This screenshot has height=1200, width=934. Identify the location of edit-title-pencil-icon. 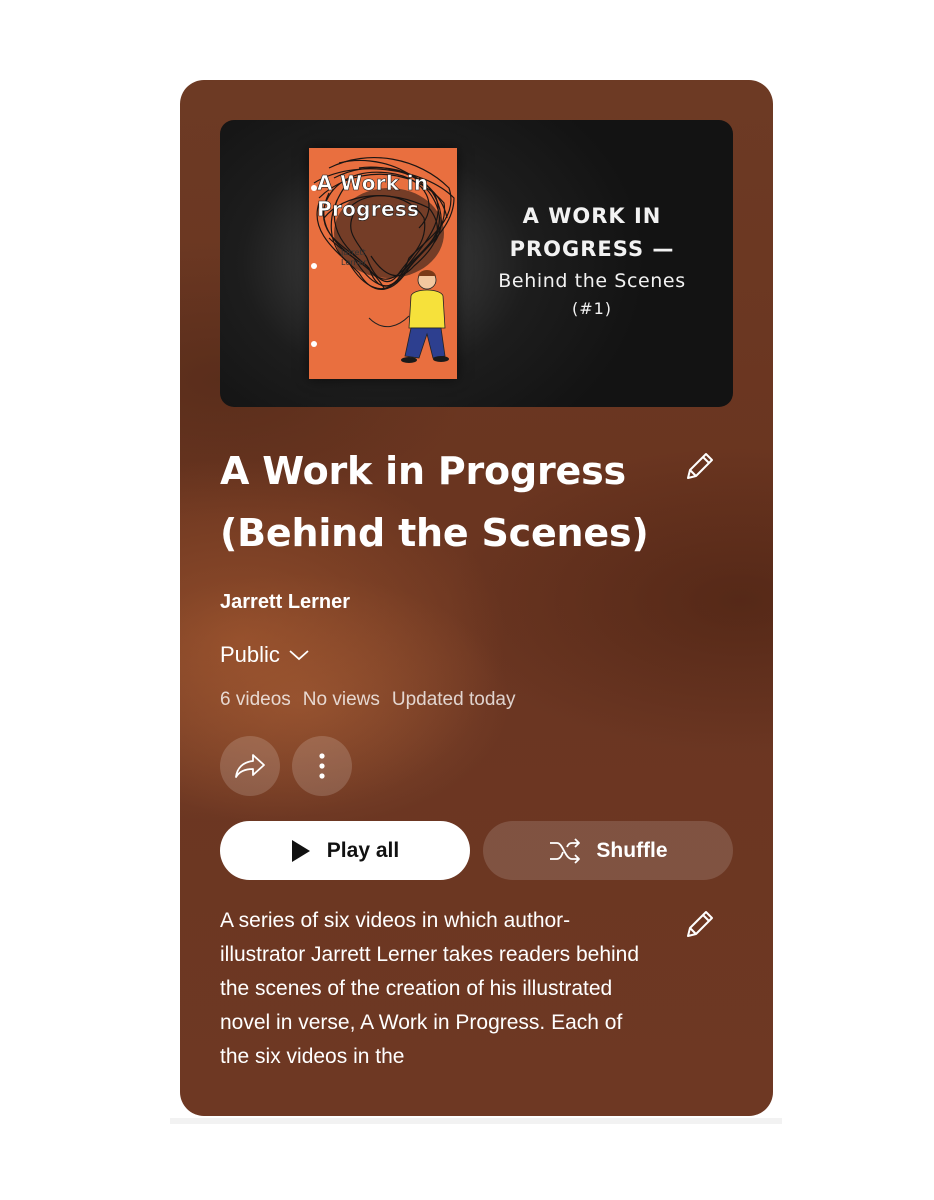
(699, 467).